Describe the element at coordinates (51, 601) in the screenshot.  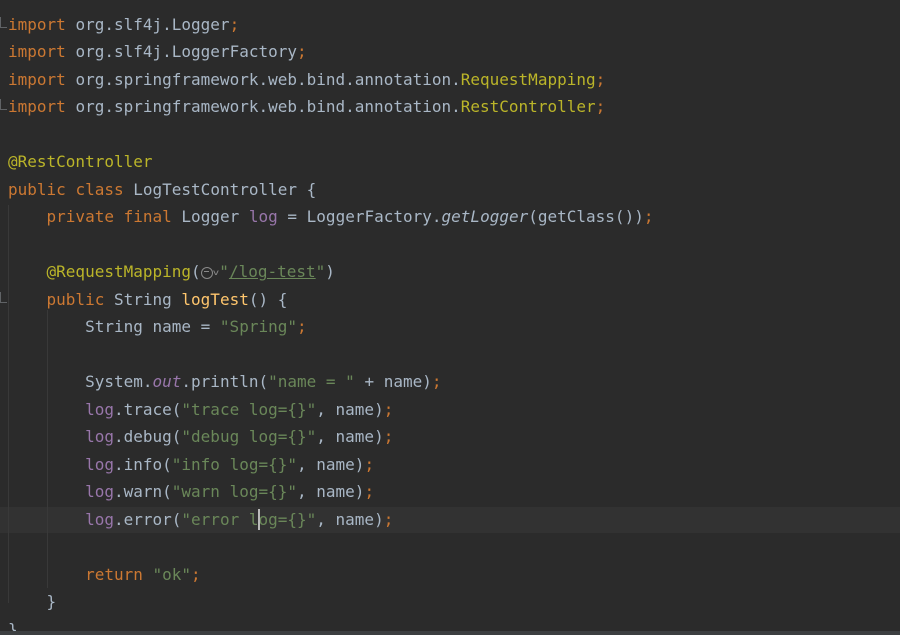
I see `brace: }` at that location.